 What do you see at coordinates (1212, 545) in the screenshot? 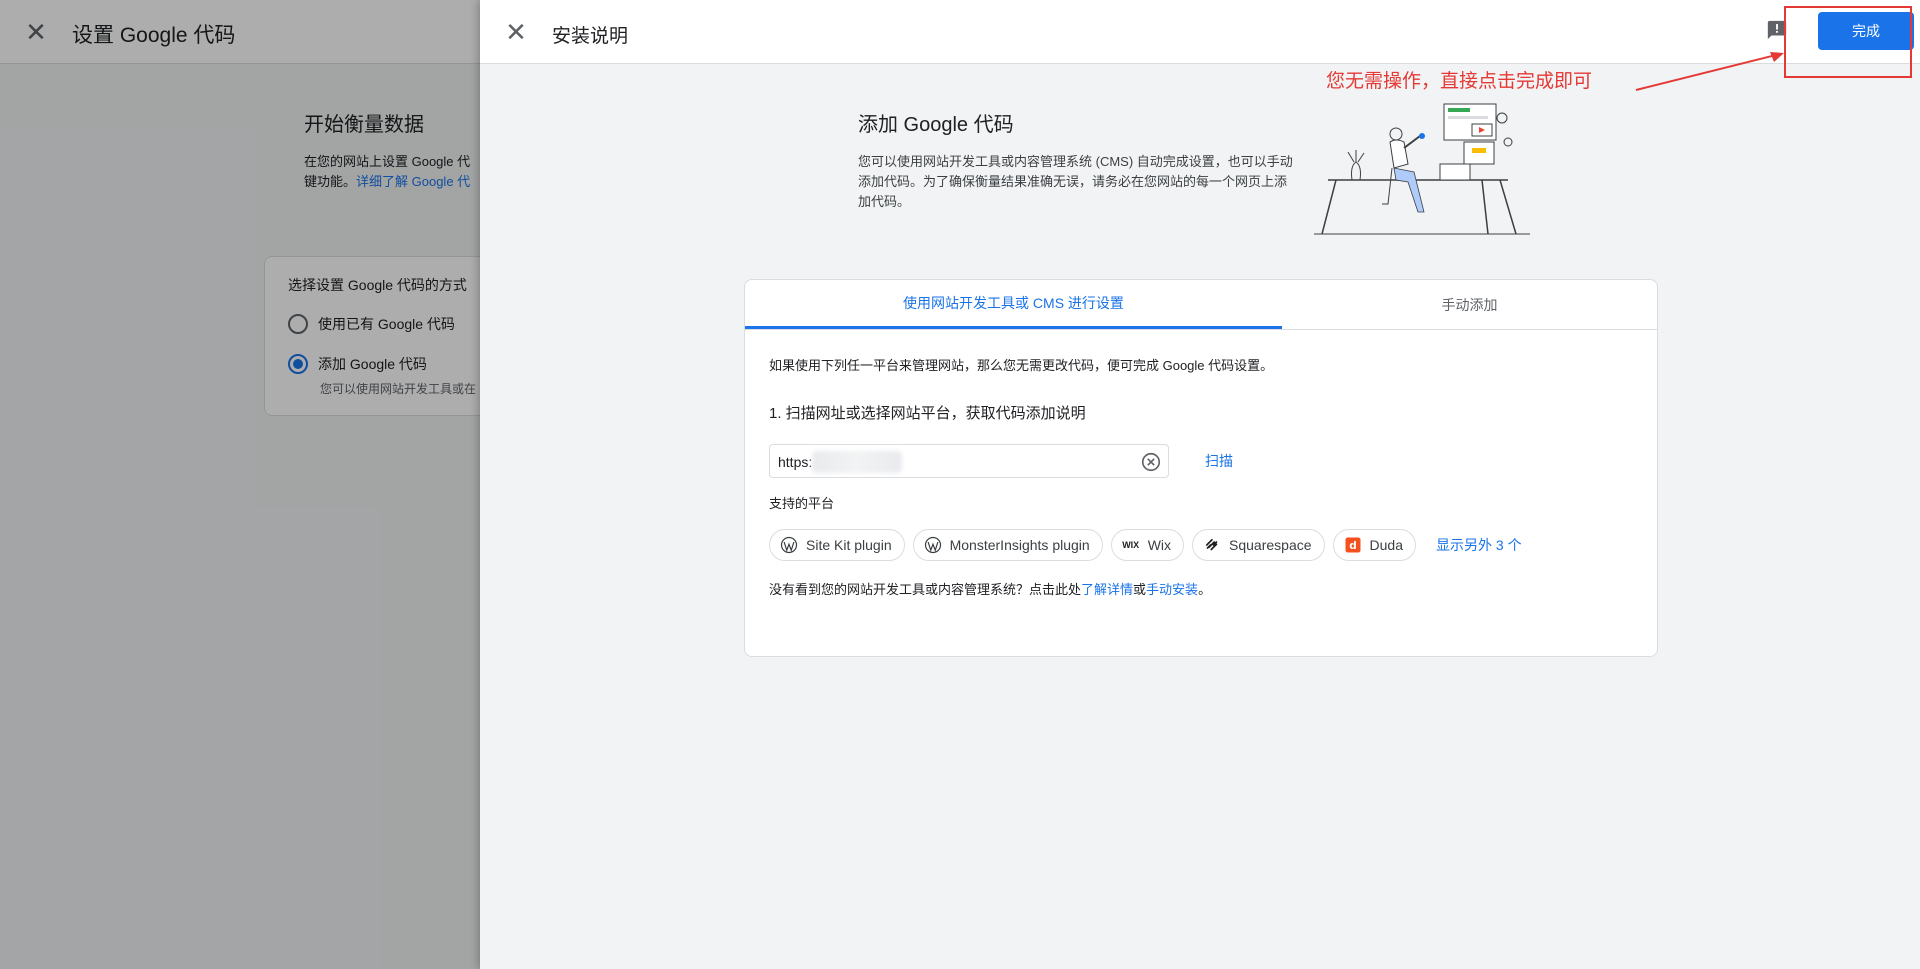
I see `squarespace-icon` at bounding box center [1212, 545].